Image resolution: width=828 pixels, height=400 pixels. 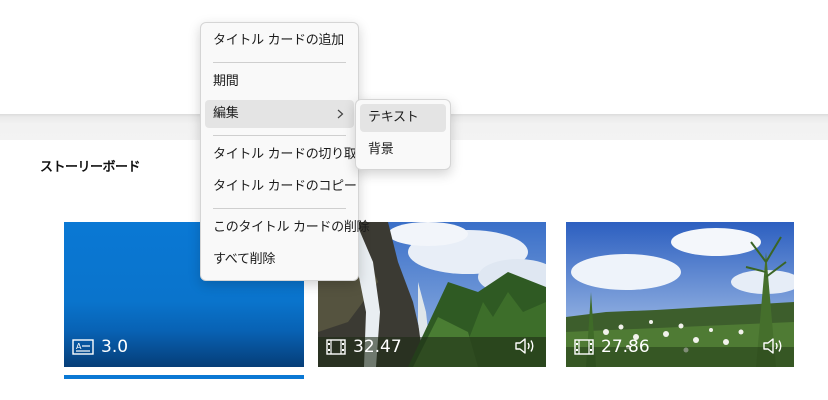 I want to click on menu-item-edit: 編集, so click(x=279, y=114).